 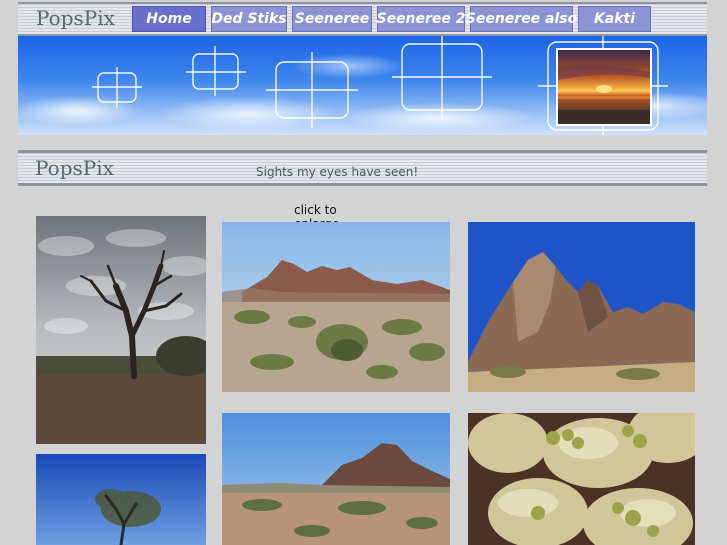 What do you see at coordinates (75, 18) in the screenshot?
I see `site-logo: PopsPix` at bounding box center [75, 18].